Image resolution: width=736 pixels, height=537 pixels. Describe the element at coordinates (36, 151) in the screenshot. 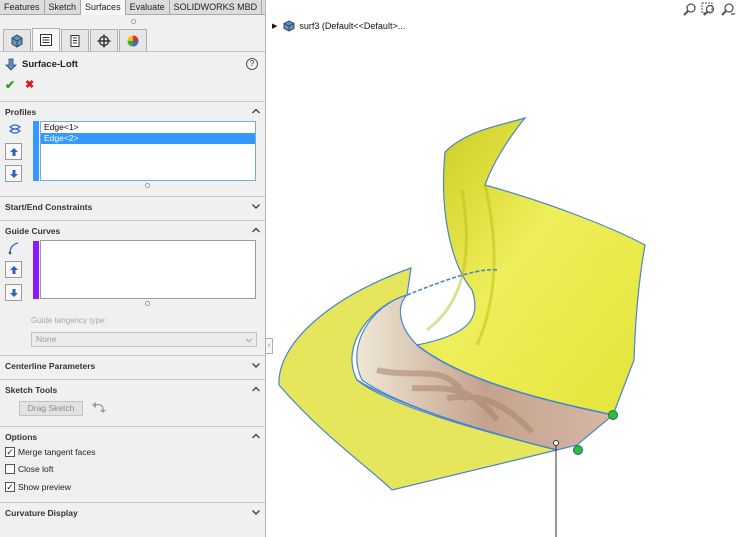

I see `profiles-color-bar` at that location.